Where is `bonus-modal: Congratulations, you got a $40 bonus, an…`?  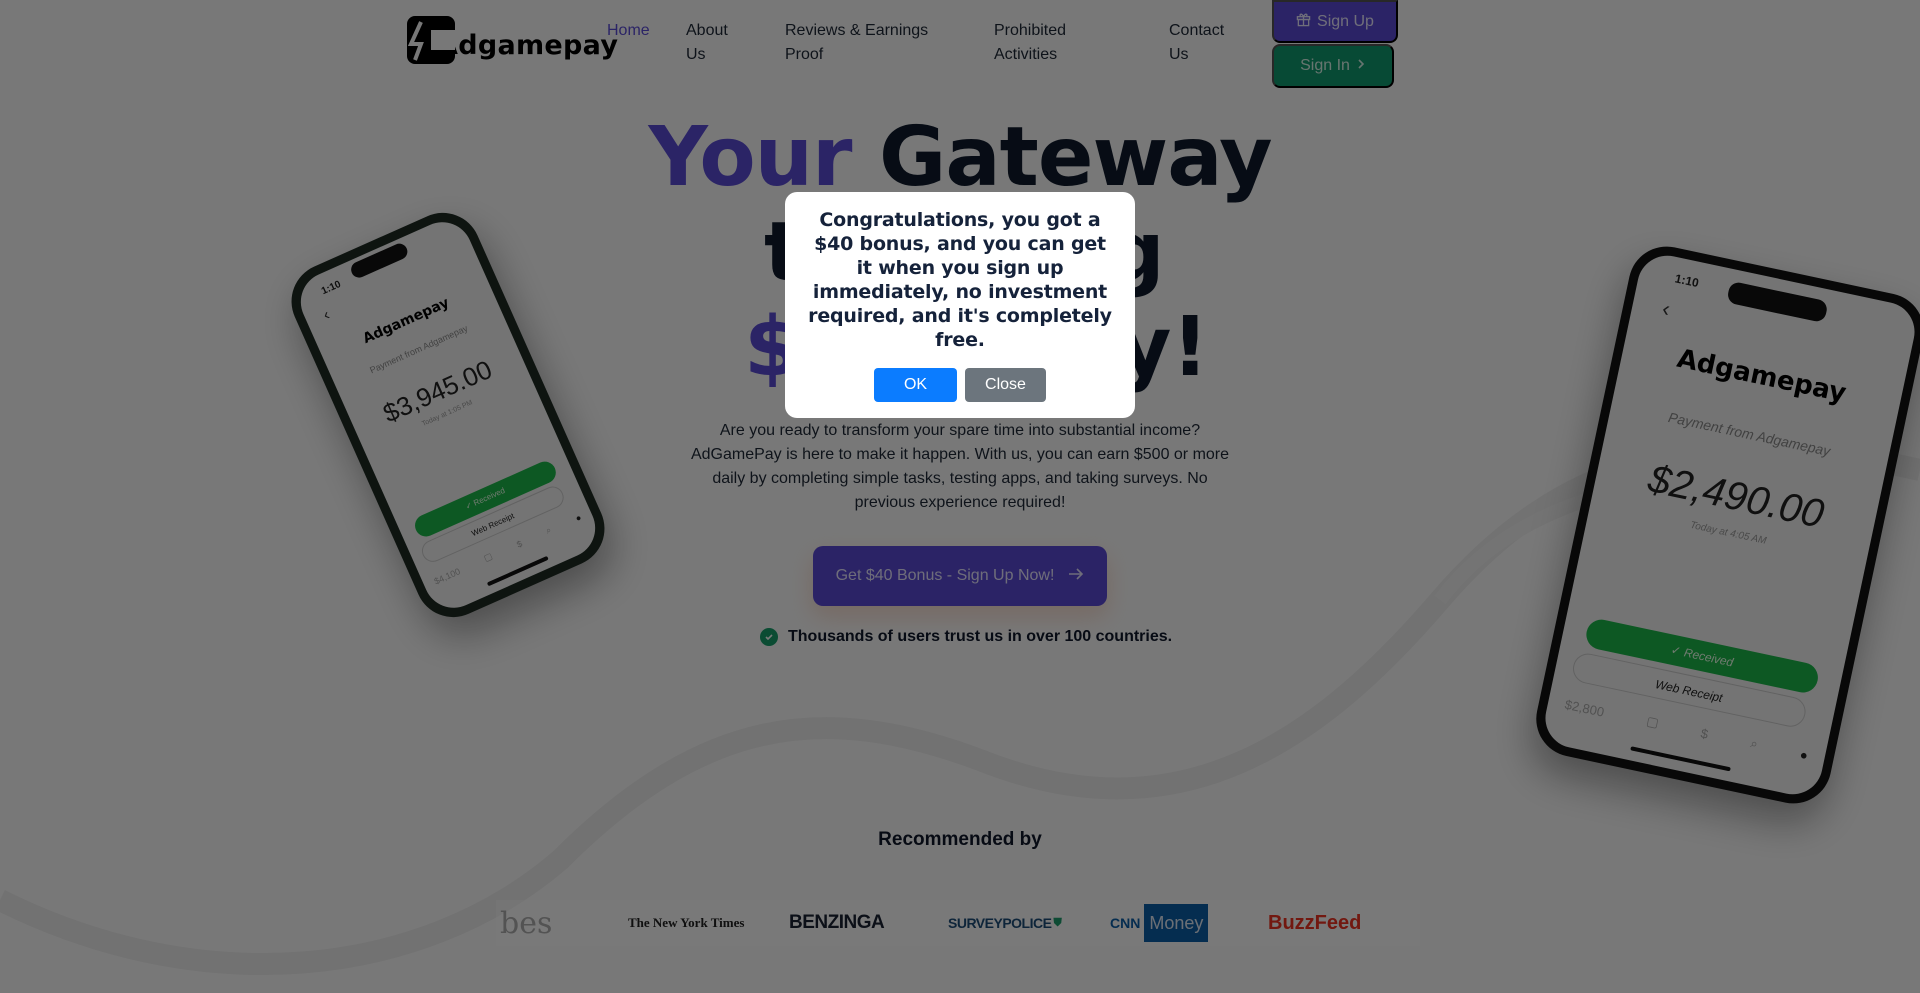
bonus-modal: Congratulations, you got a $40 bonus, an… is located at coordinates (960, 305).